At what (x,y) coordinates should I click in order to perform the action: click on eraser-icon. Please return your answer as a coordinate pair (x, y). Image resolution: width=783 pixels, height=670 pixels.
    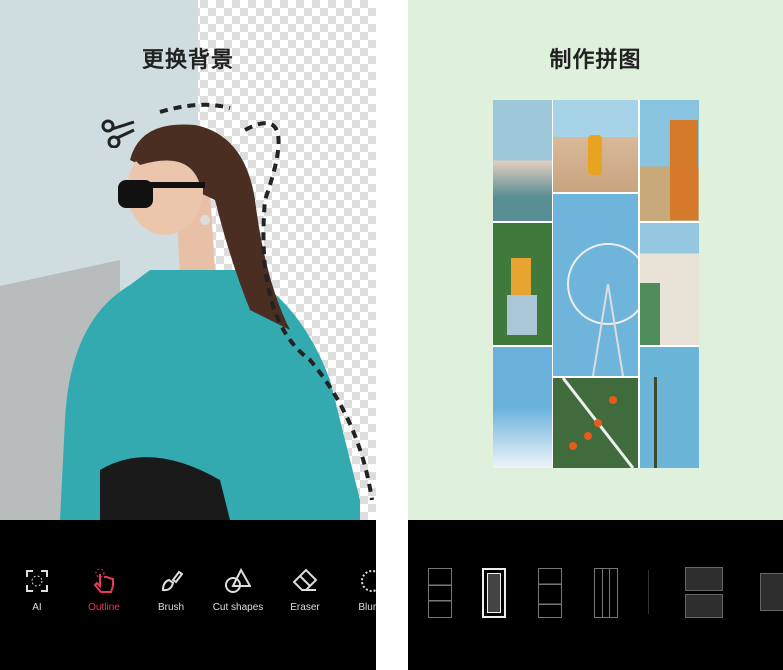
    Looking at the image, I should click on (305, 581).